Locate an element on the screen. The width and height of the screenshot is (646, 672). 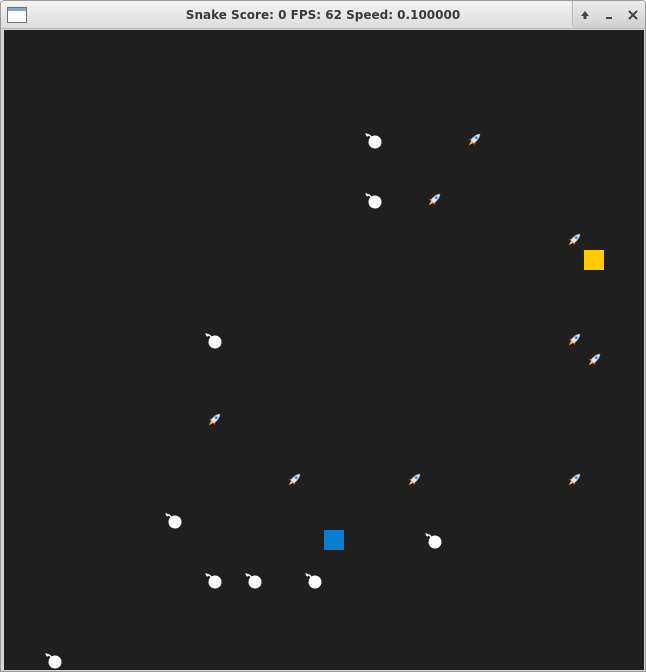
window-controls is located at coordinates (608, 14).